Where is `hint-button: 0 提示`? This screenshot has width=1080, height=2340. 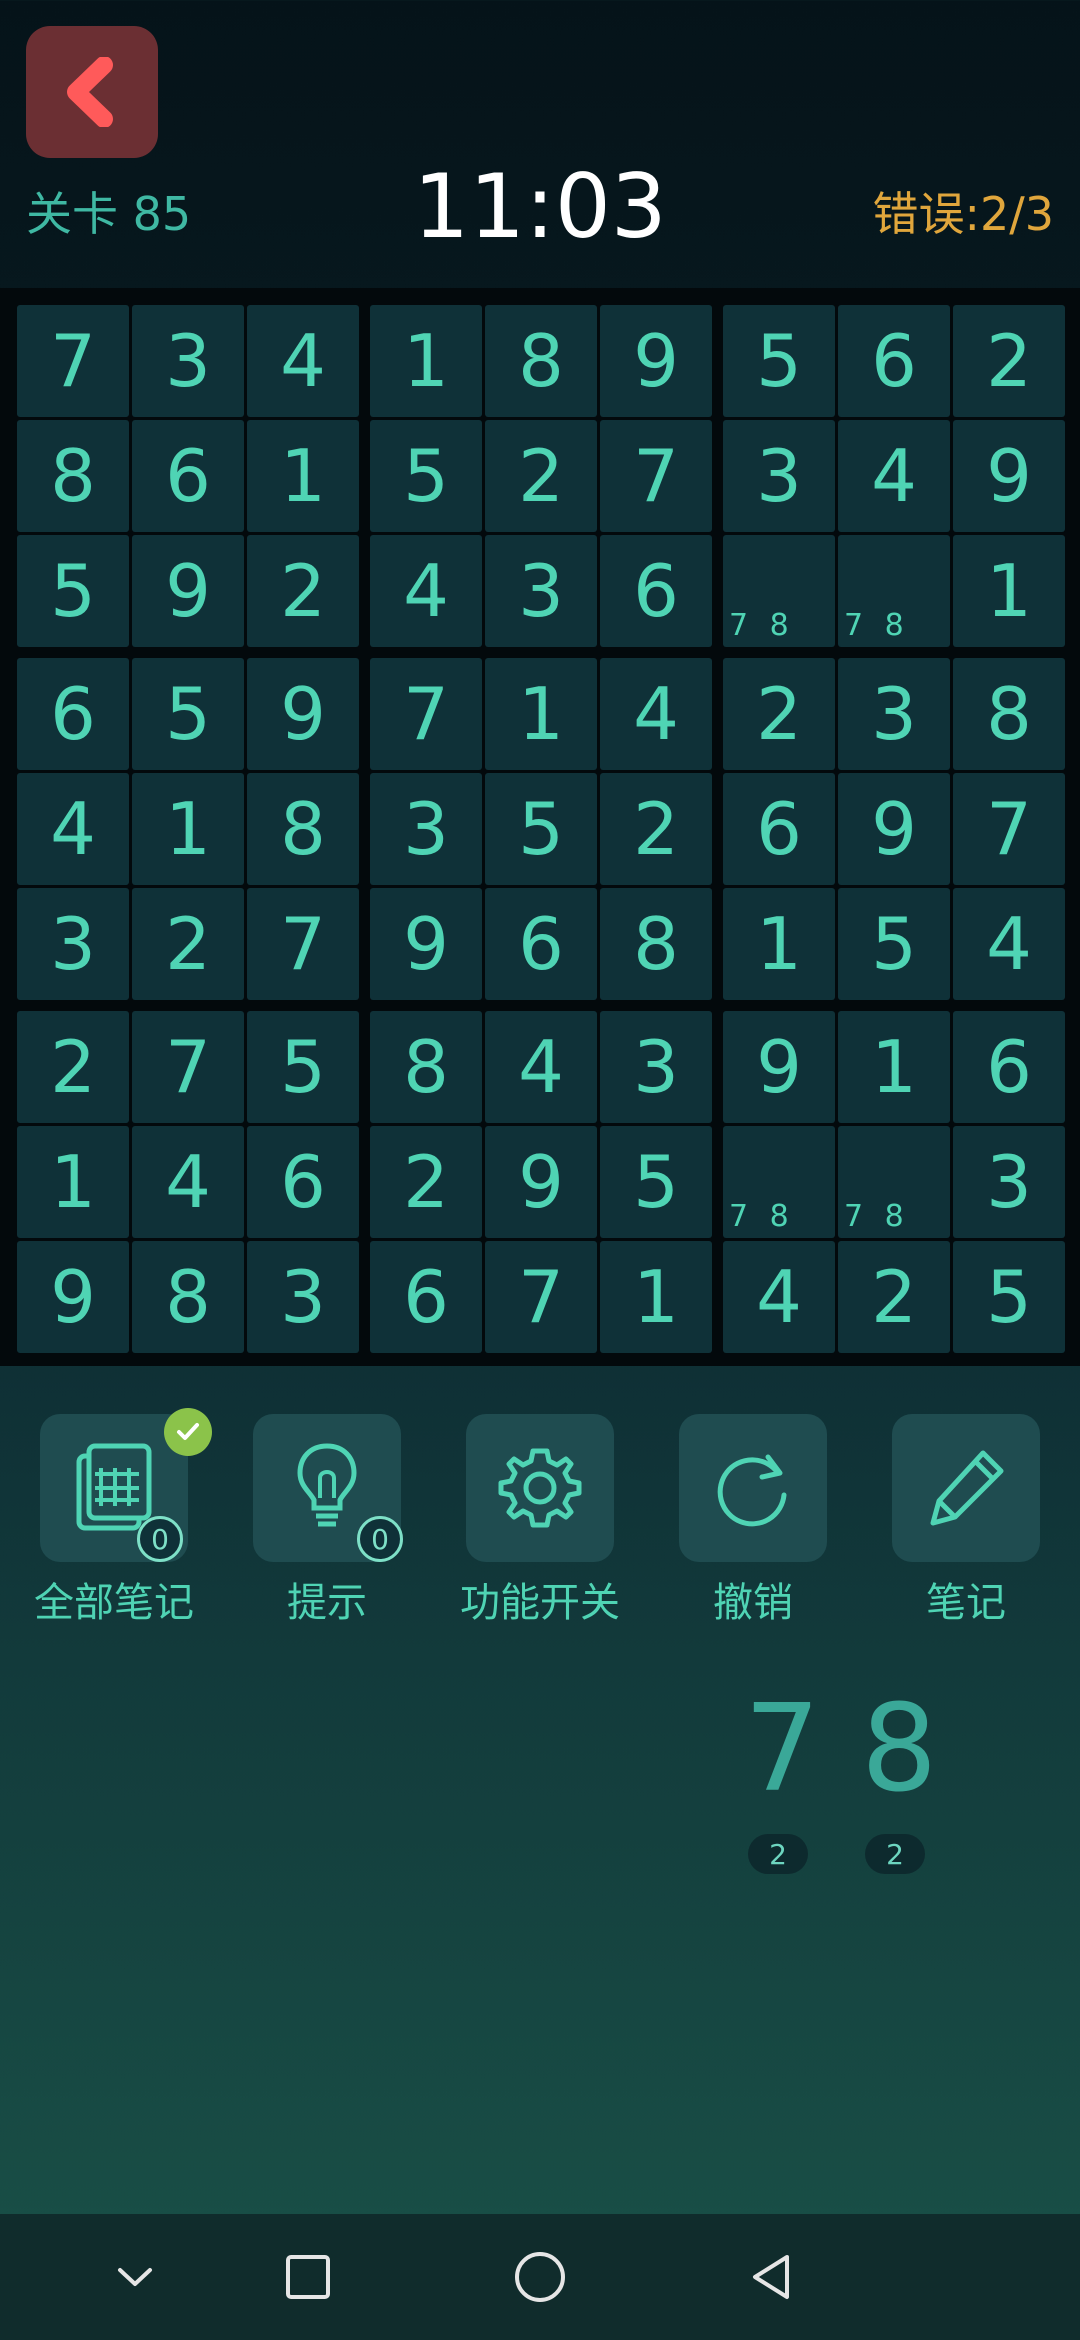
hint-button: 0 提示 is located at coordinates (327, 1520).